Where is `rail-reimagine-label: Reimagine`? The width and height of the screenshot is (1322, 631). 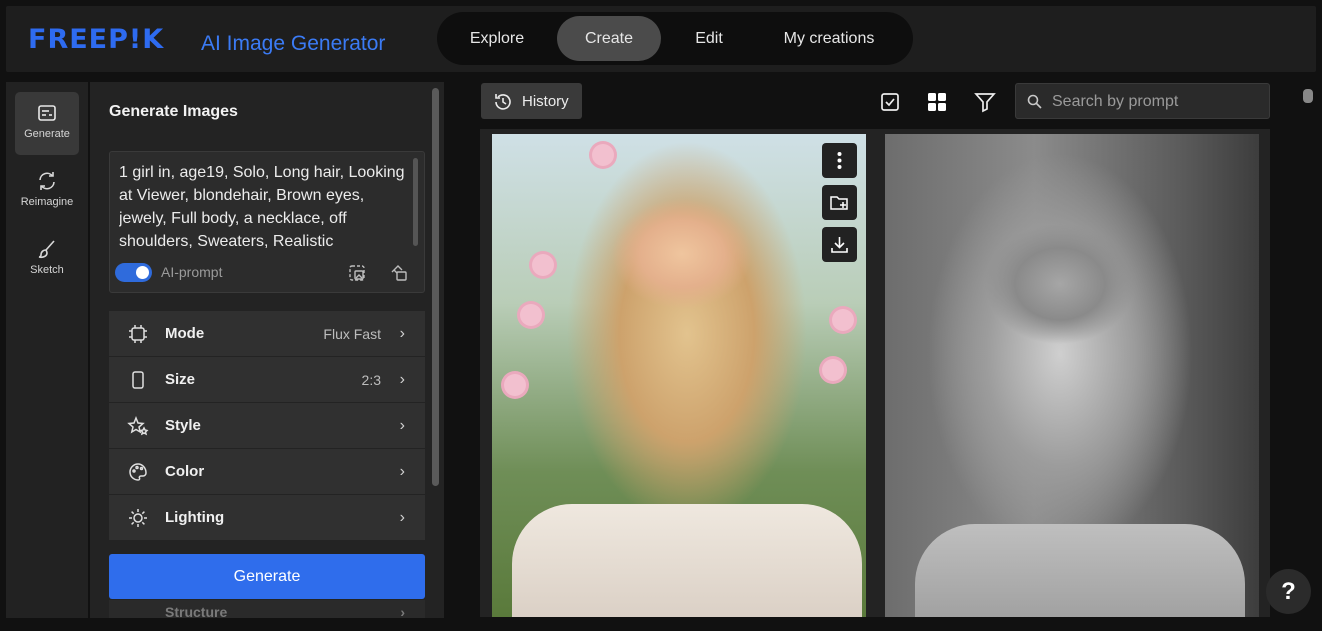 rail-reimagine-label: Reimagine is located at coordinates (47, 202).